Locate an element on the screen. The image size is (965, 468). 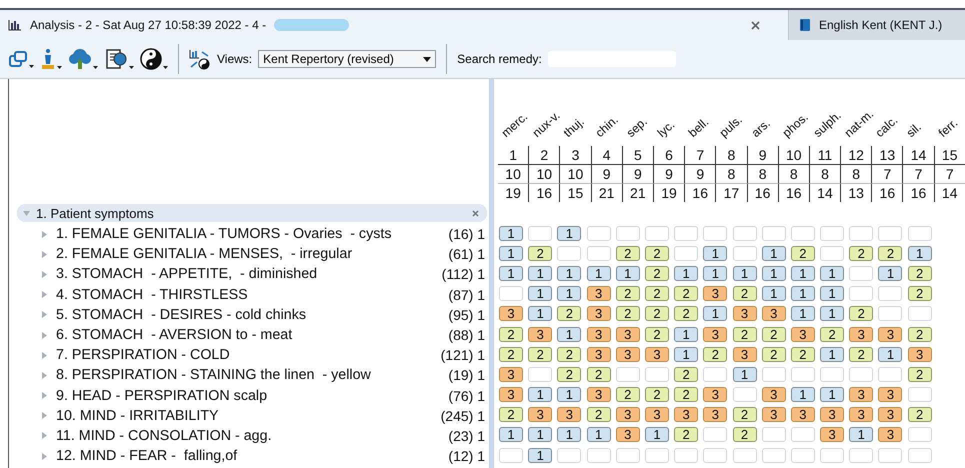
yin-yang-icon is located at coordinates (151, 59).